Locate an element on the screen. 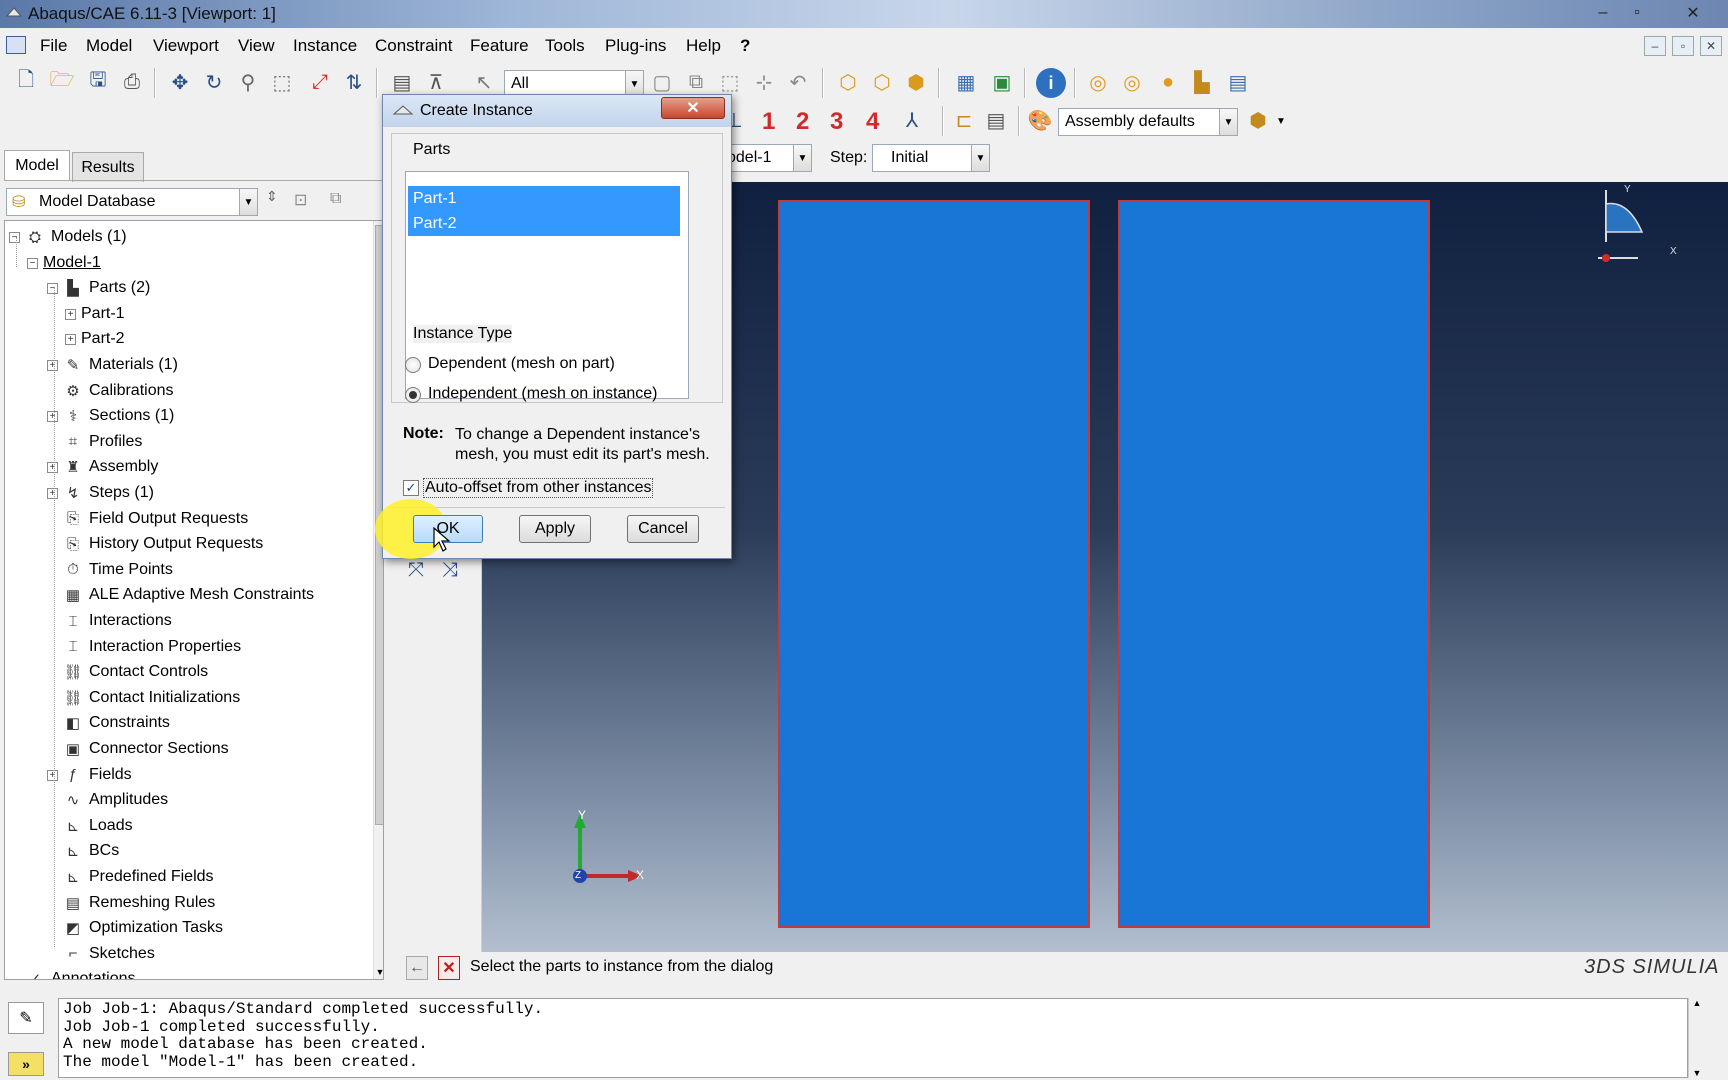 This screenshot has height=1080, width=1728. tree-item: ⛓ Contact Controls is located at coordinates (135, 672).